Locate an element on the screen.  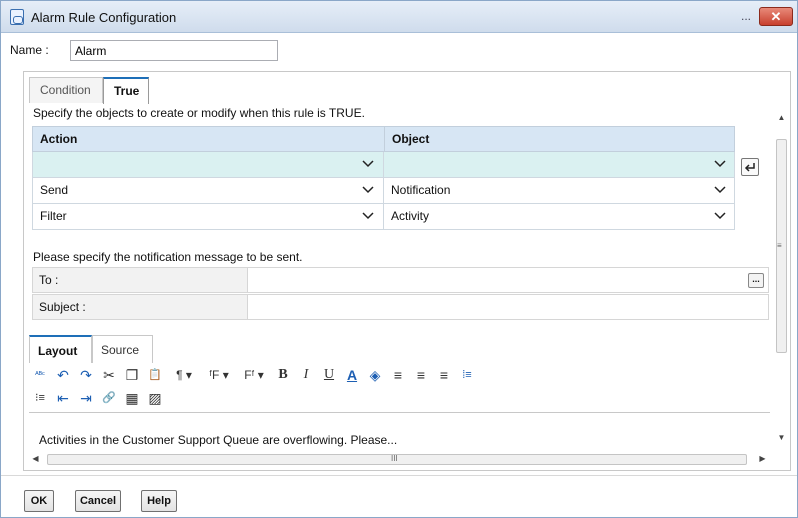
bold-icon: B is located at coordinates (283, 375).